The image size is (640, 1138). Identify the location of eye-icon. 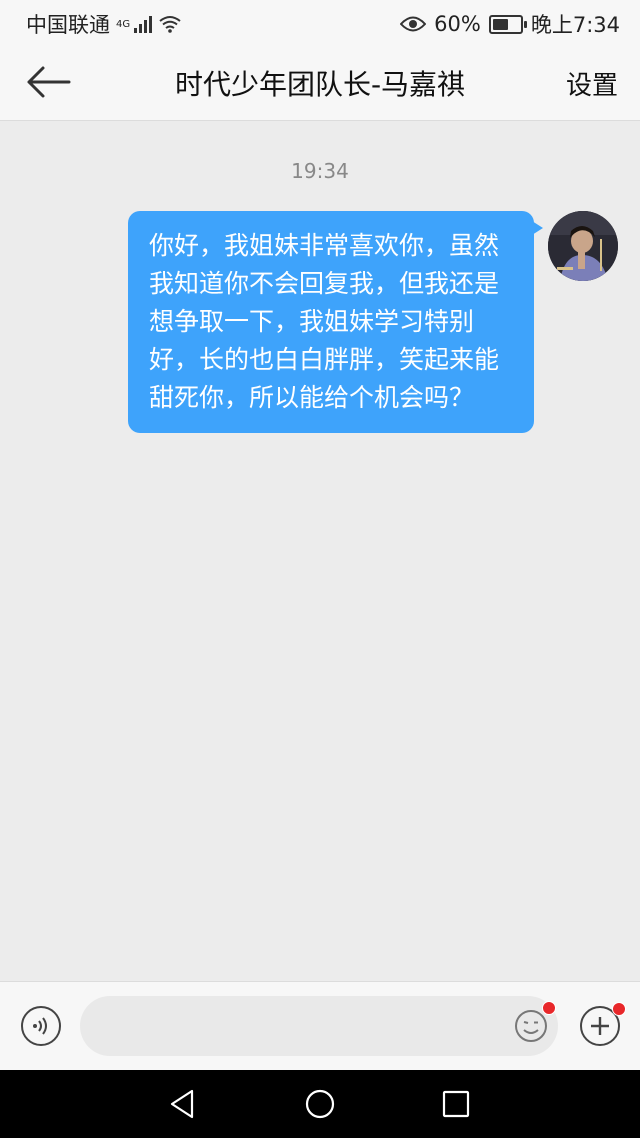
(413, 24).